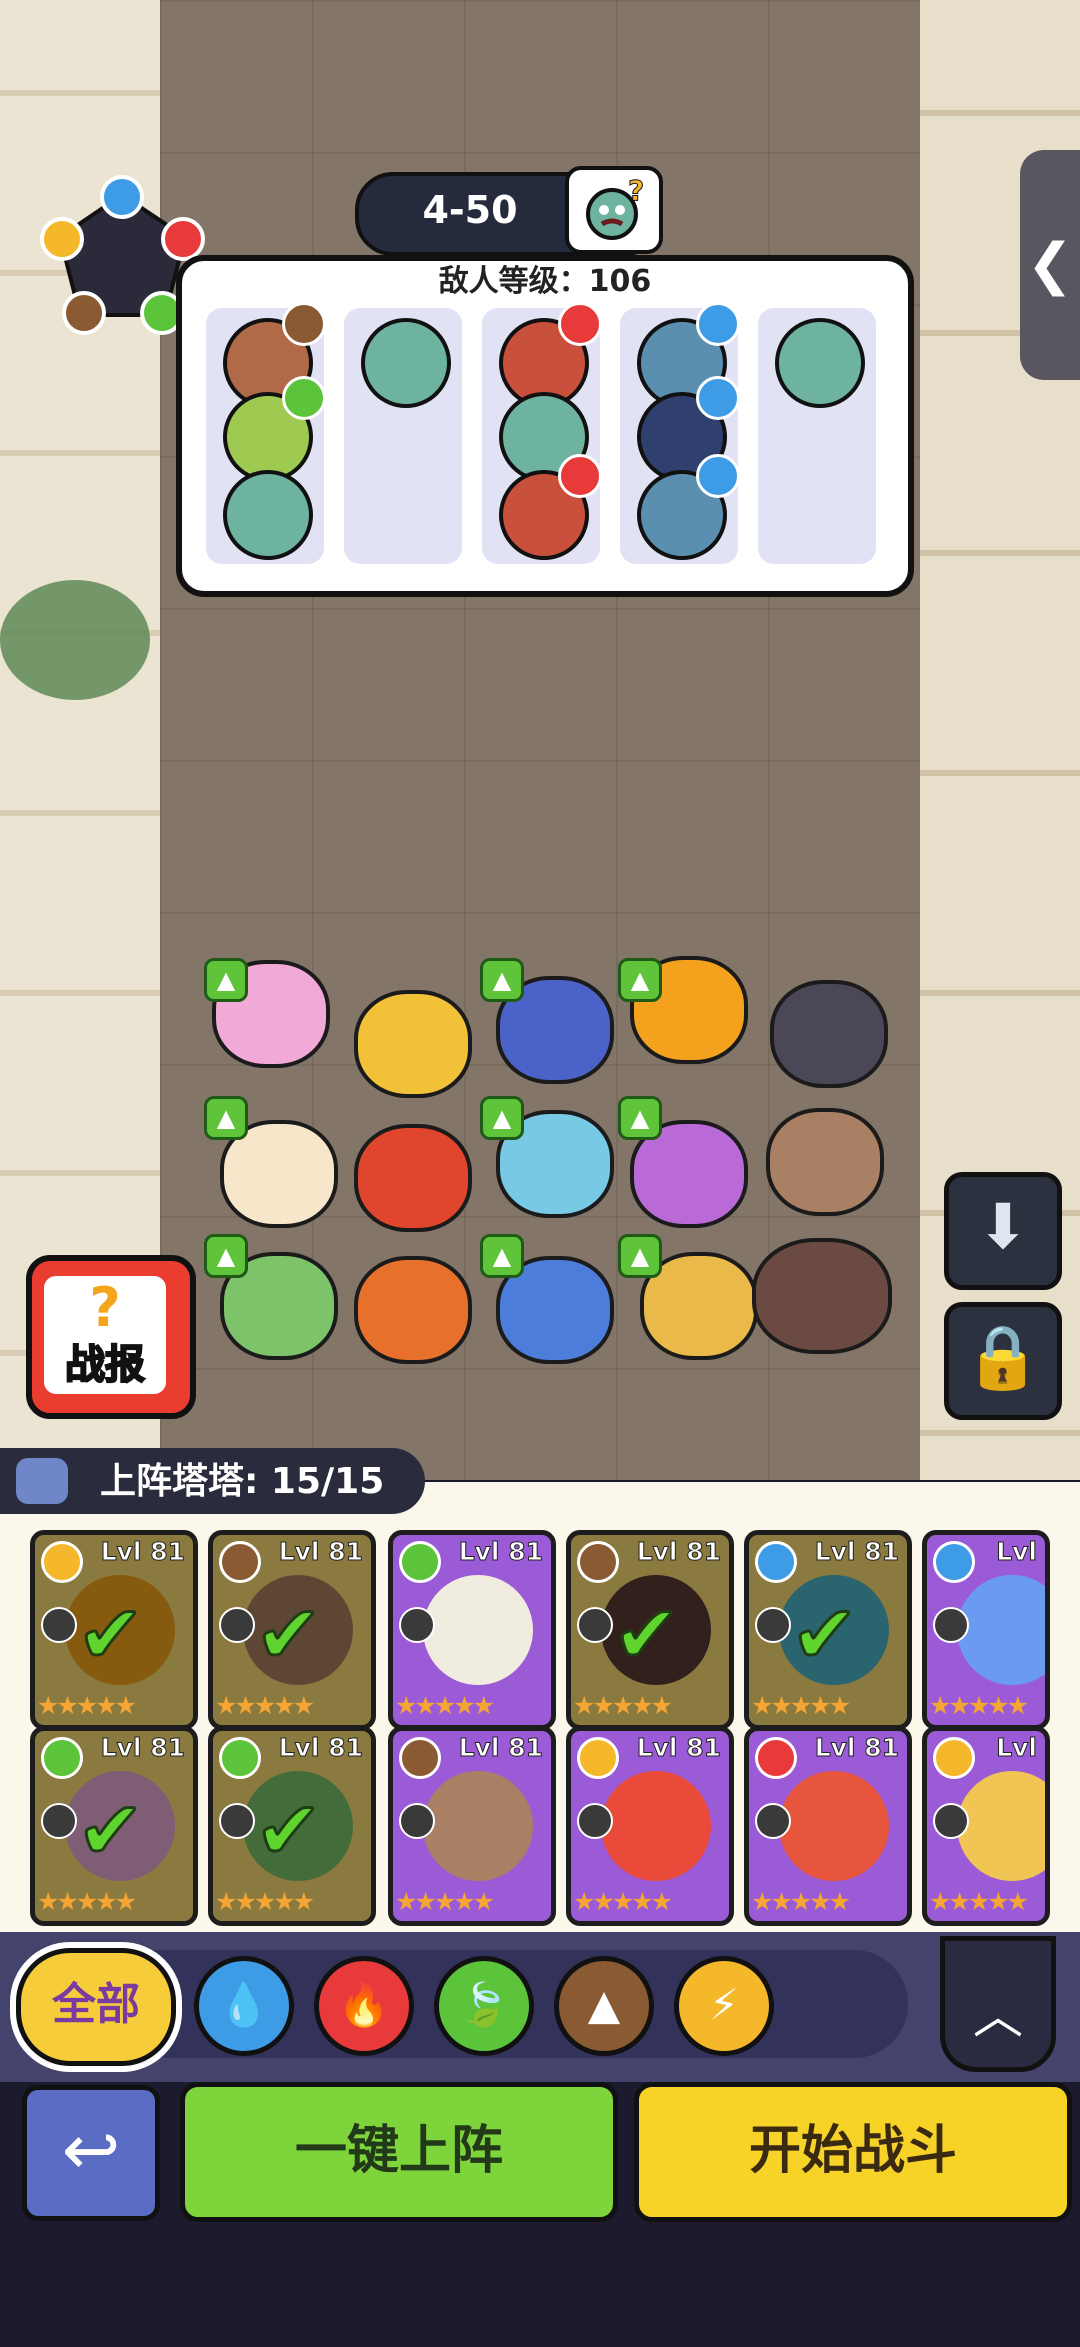 This screenshot has height=2347, width=1080. I want to click on filter-fire-button: 🔥, so click(364, 2006).